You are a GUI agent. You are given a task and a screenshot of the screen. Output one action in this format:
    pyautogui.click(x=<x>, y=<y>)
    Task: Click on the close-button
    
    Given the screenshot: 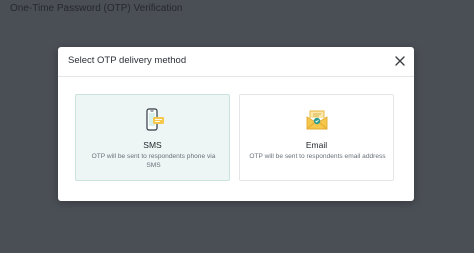 What is the action you would take?
    pyautogui.click(x=400, y=61)
    